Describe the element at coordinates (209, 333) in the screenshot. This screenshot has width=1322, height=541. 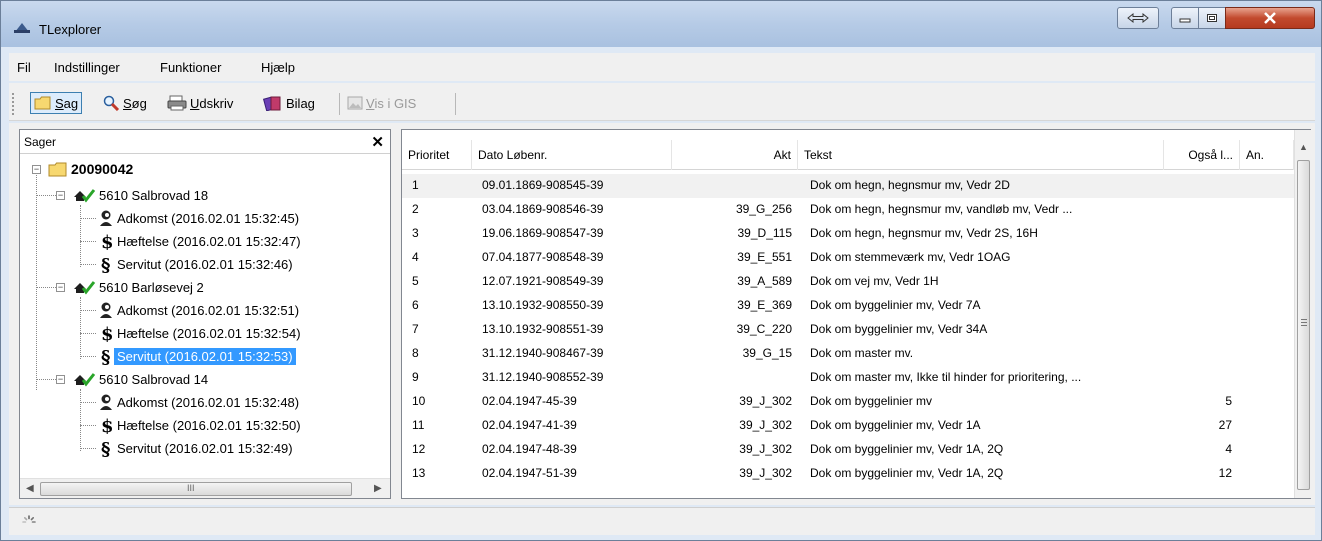
I see `tree-leaf-label: Hæftelse (2016.02.01 15:32:54)` at that location.